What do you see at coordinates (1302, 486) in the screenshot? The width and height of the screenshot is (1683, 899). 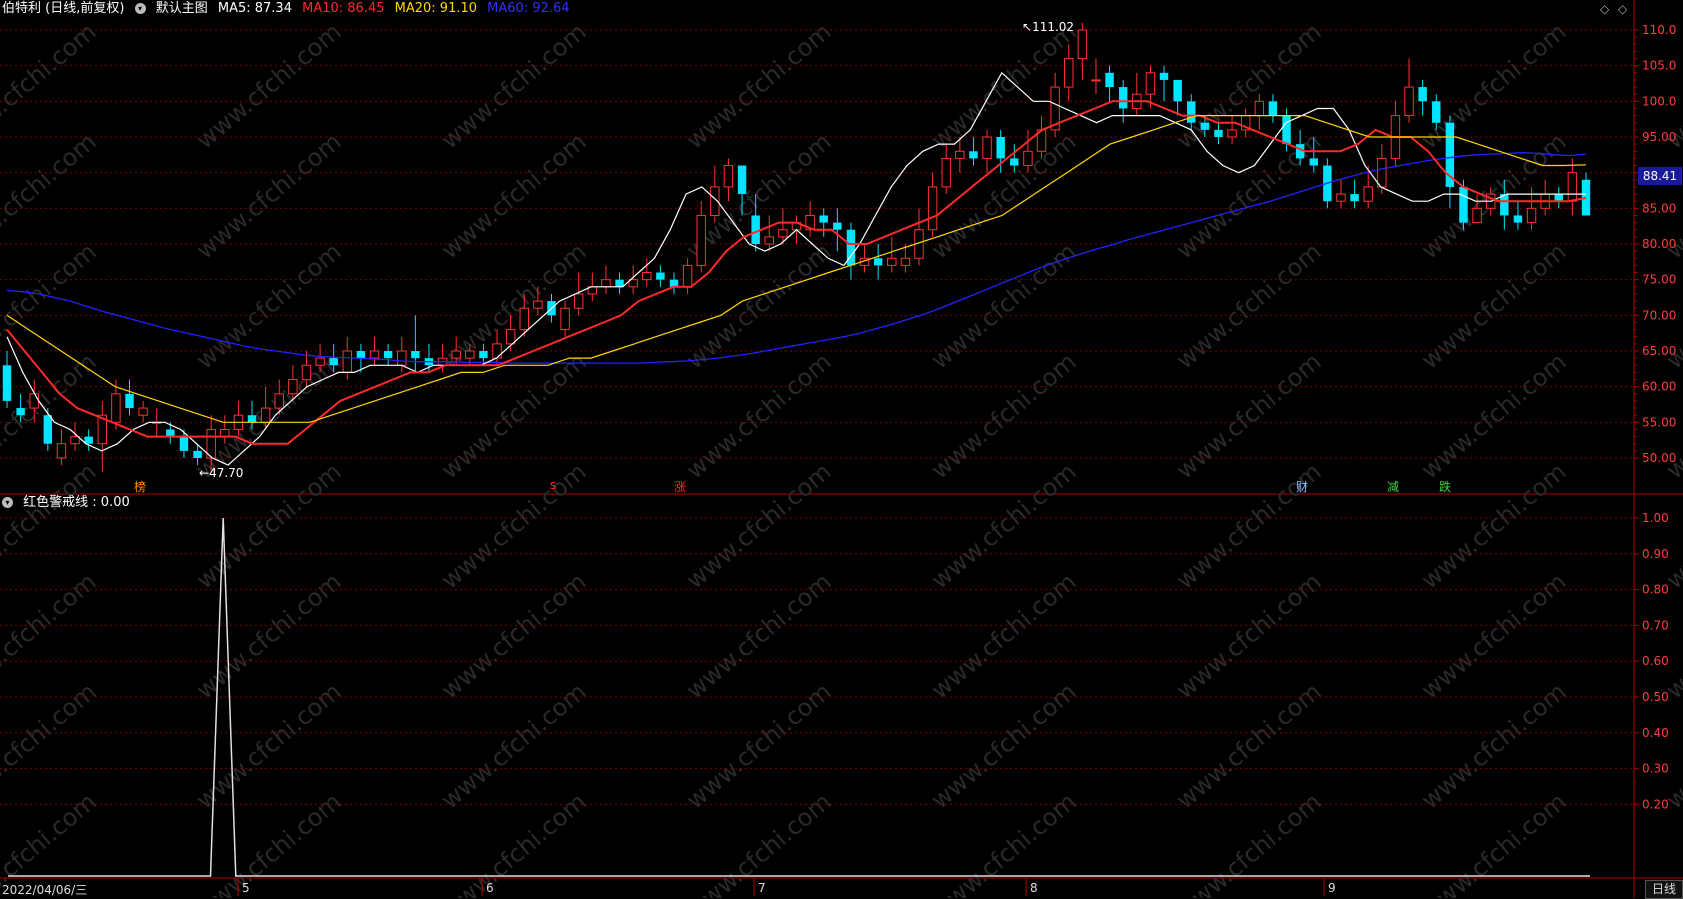 I see `event-mark-finance: 财` at bounding box center [1302, 486].